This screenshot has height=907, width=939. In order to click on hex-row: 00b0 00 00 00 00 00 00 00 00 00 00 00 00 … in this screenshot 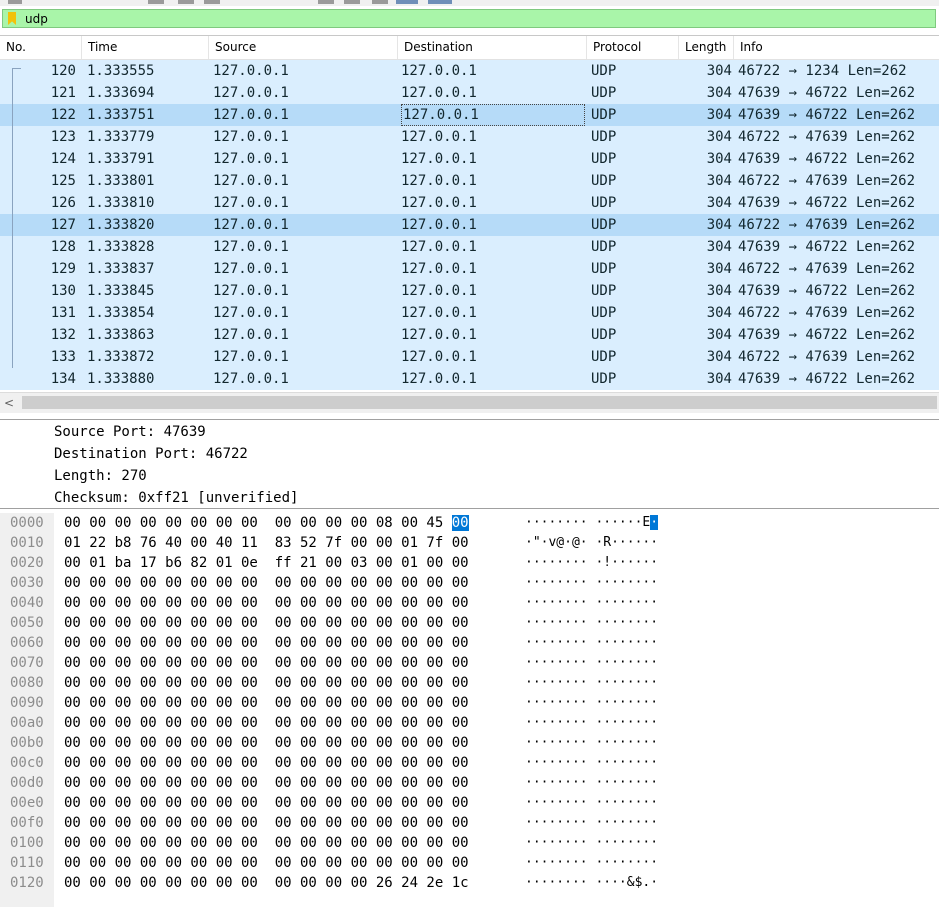, I will do `click(469, 743)`.